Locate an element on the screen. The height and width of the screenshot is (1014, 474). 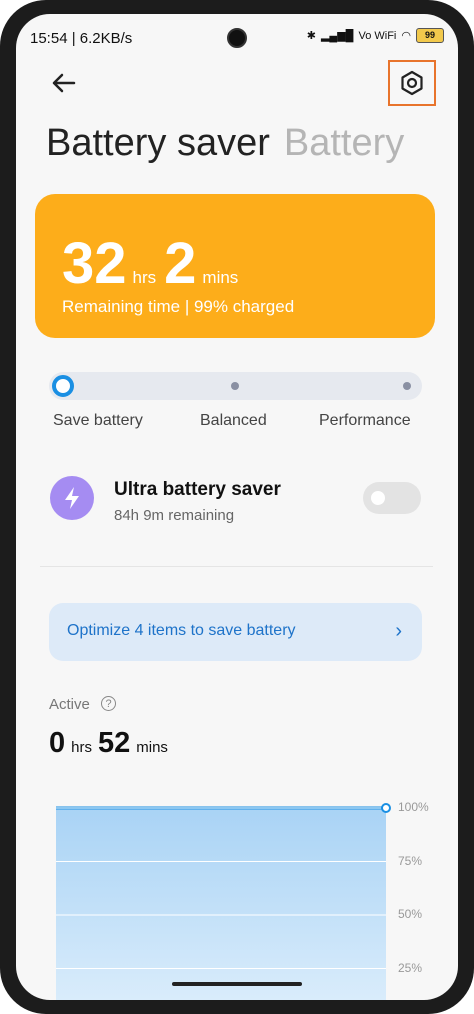
divider is located at coordinates (236, 566).